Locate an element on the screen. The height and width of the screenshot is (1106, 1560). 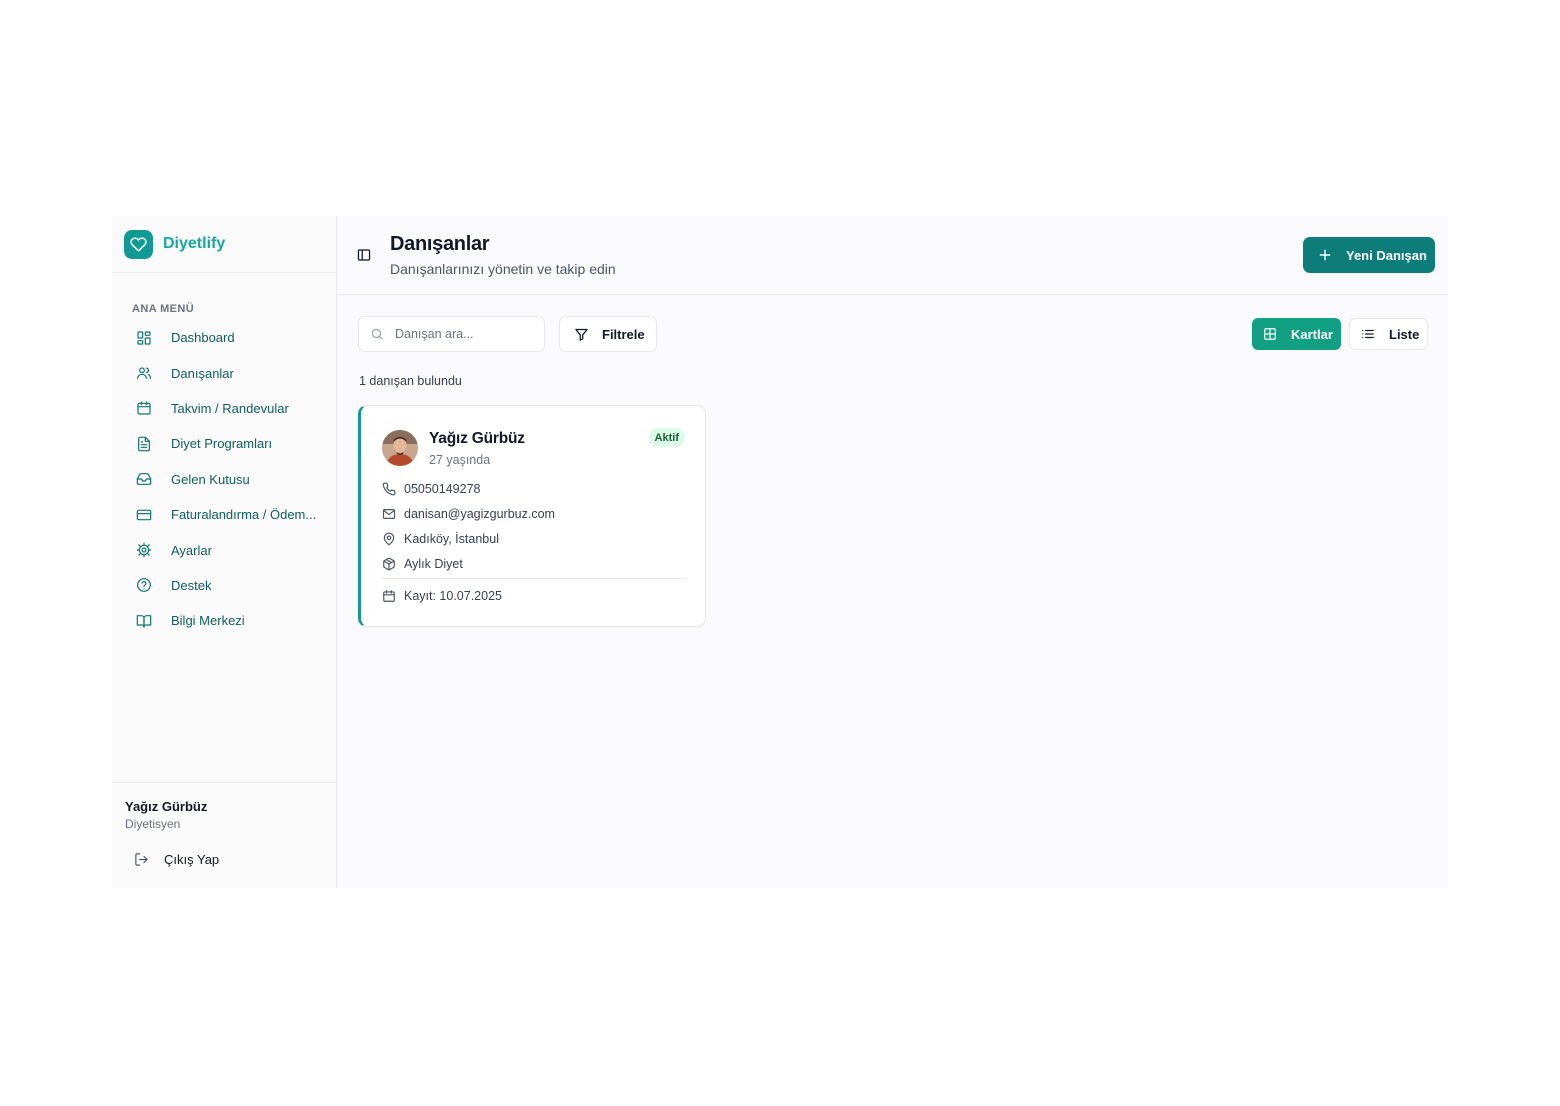
current-user-name: Yağız Gürbüz is located at coordinates (166, 806).